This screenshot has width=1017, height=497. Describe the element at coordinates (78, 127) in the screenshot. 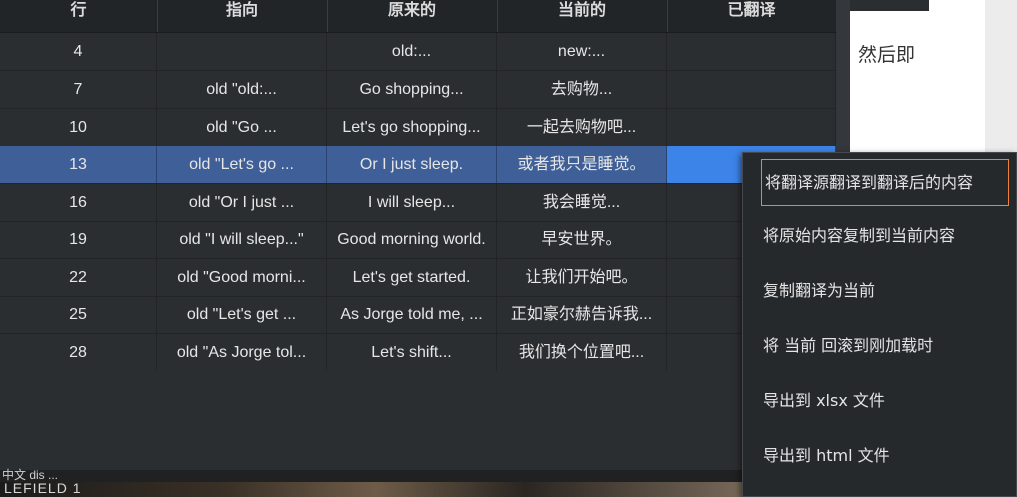

I see `cell-line: 10` at that location.